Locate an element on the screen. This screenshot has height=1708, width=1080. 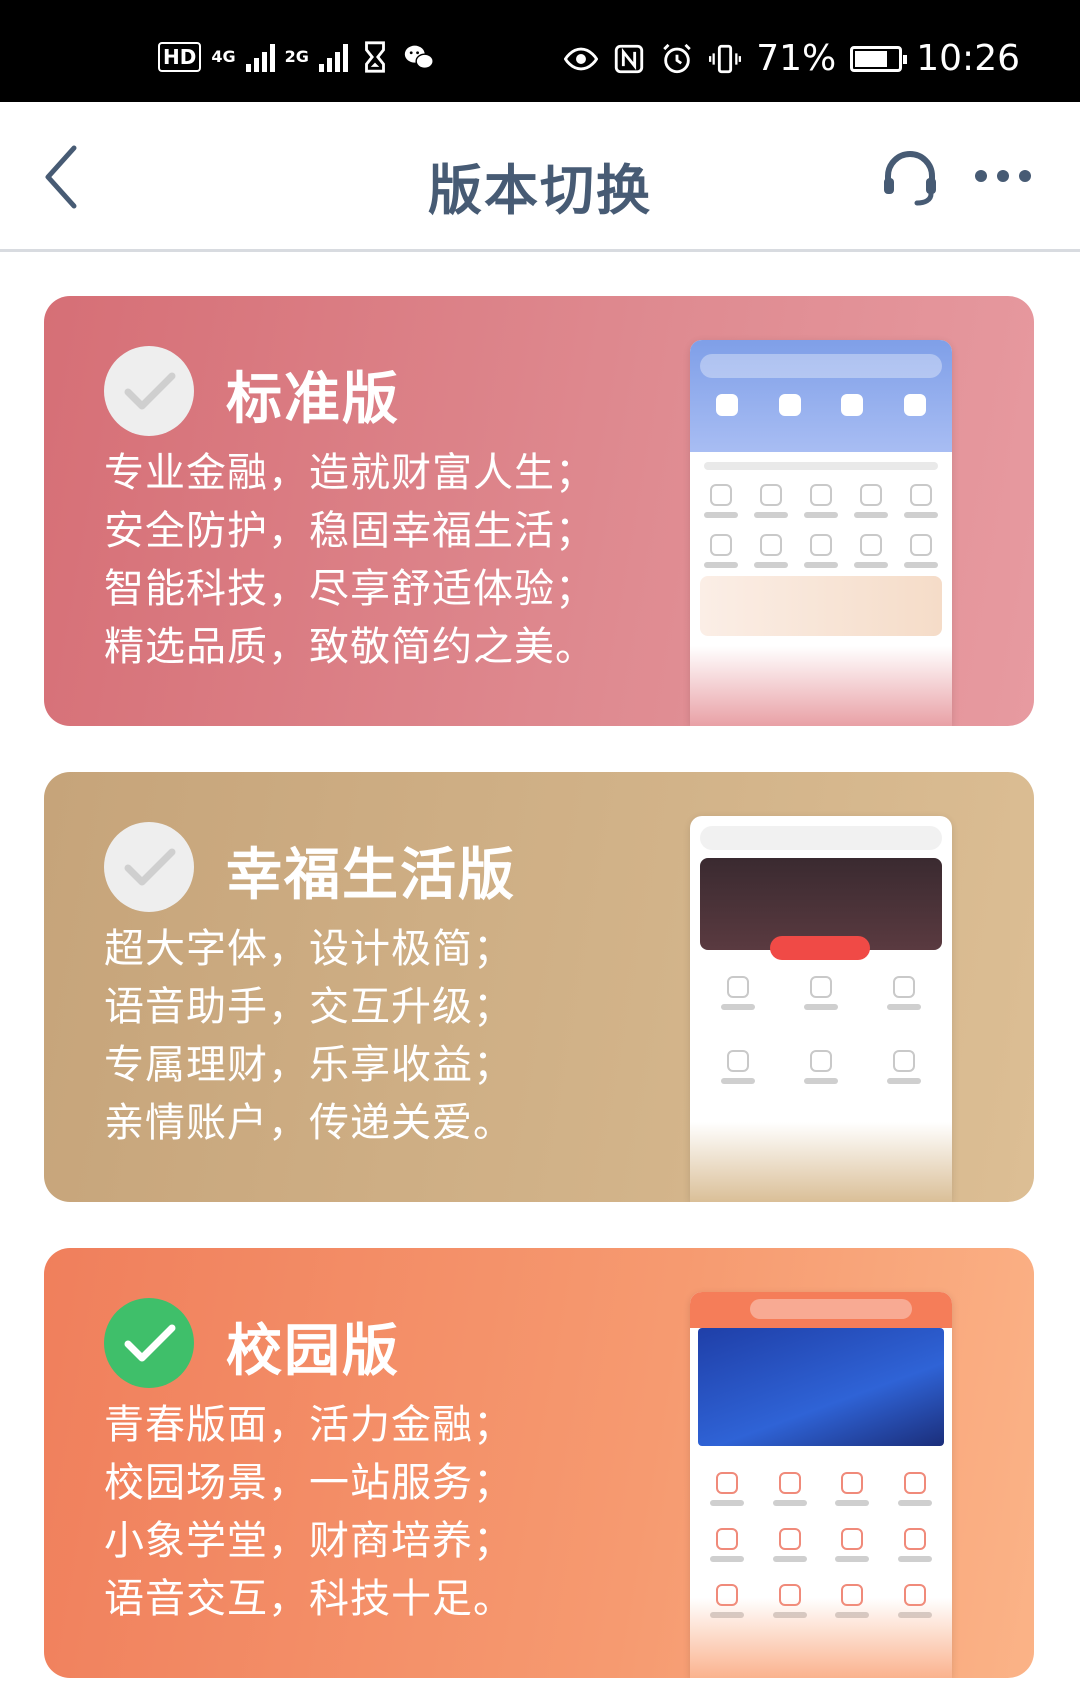
card-line: 校园场景，一站服务； is located at coordinates (309, 1483).